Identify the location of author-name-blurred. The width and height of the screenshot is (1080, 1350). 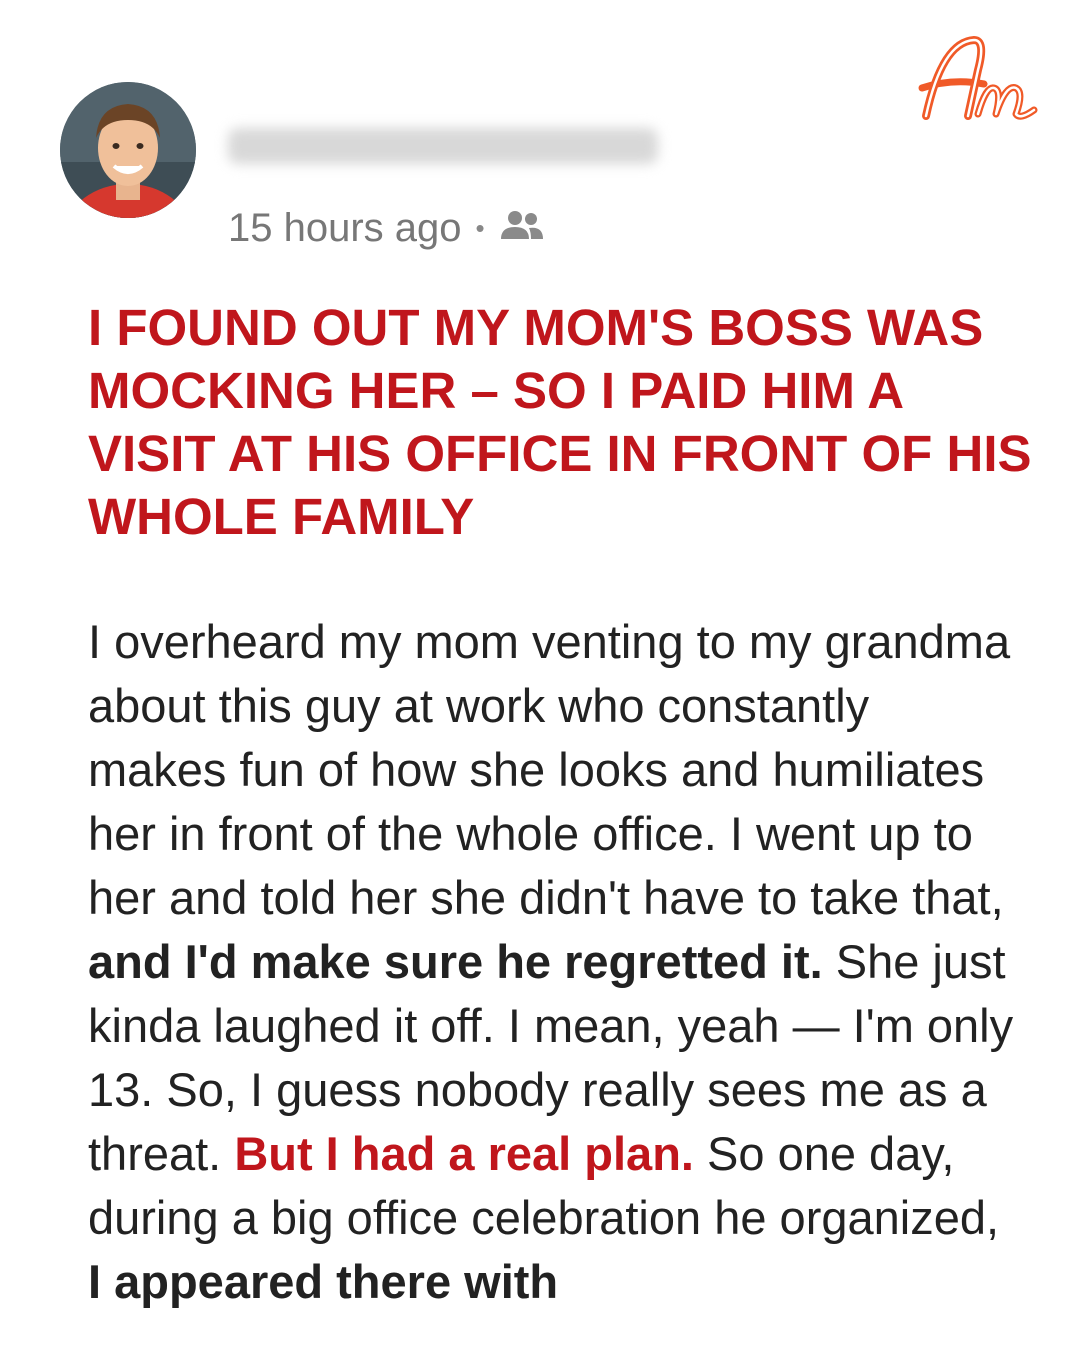
(443, 146).